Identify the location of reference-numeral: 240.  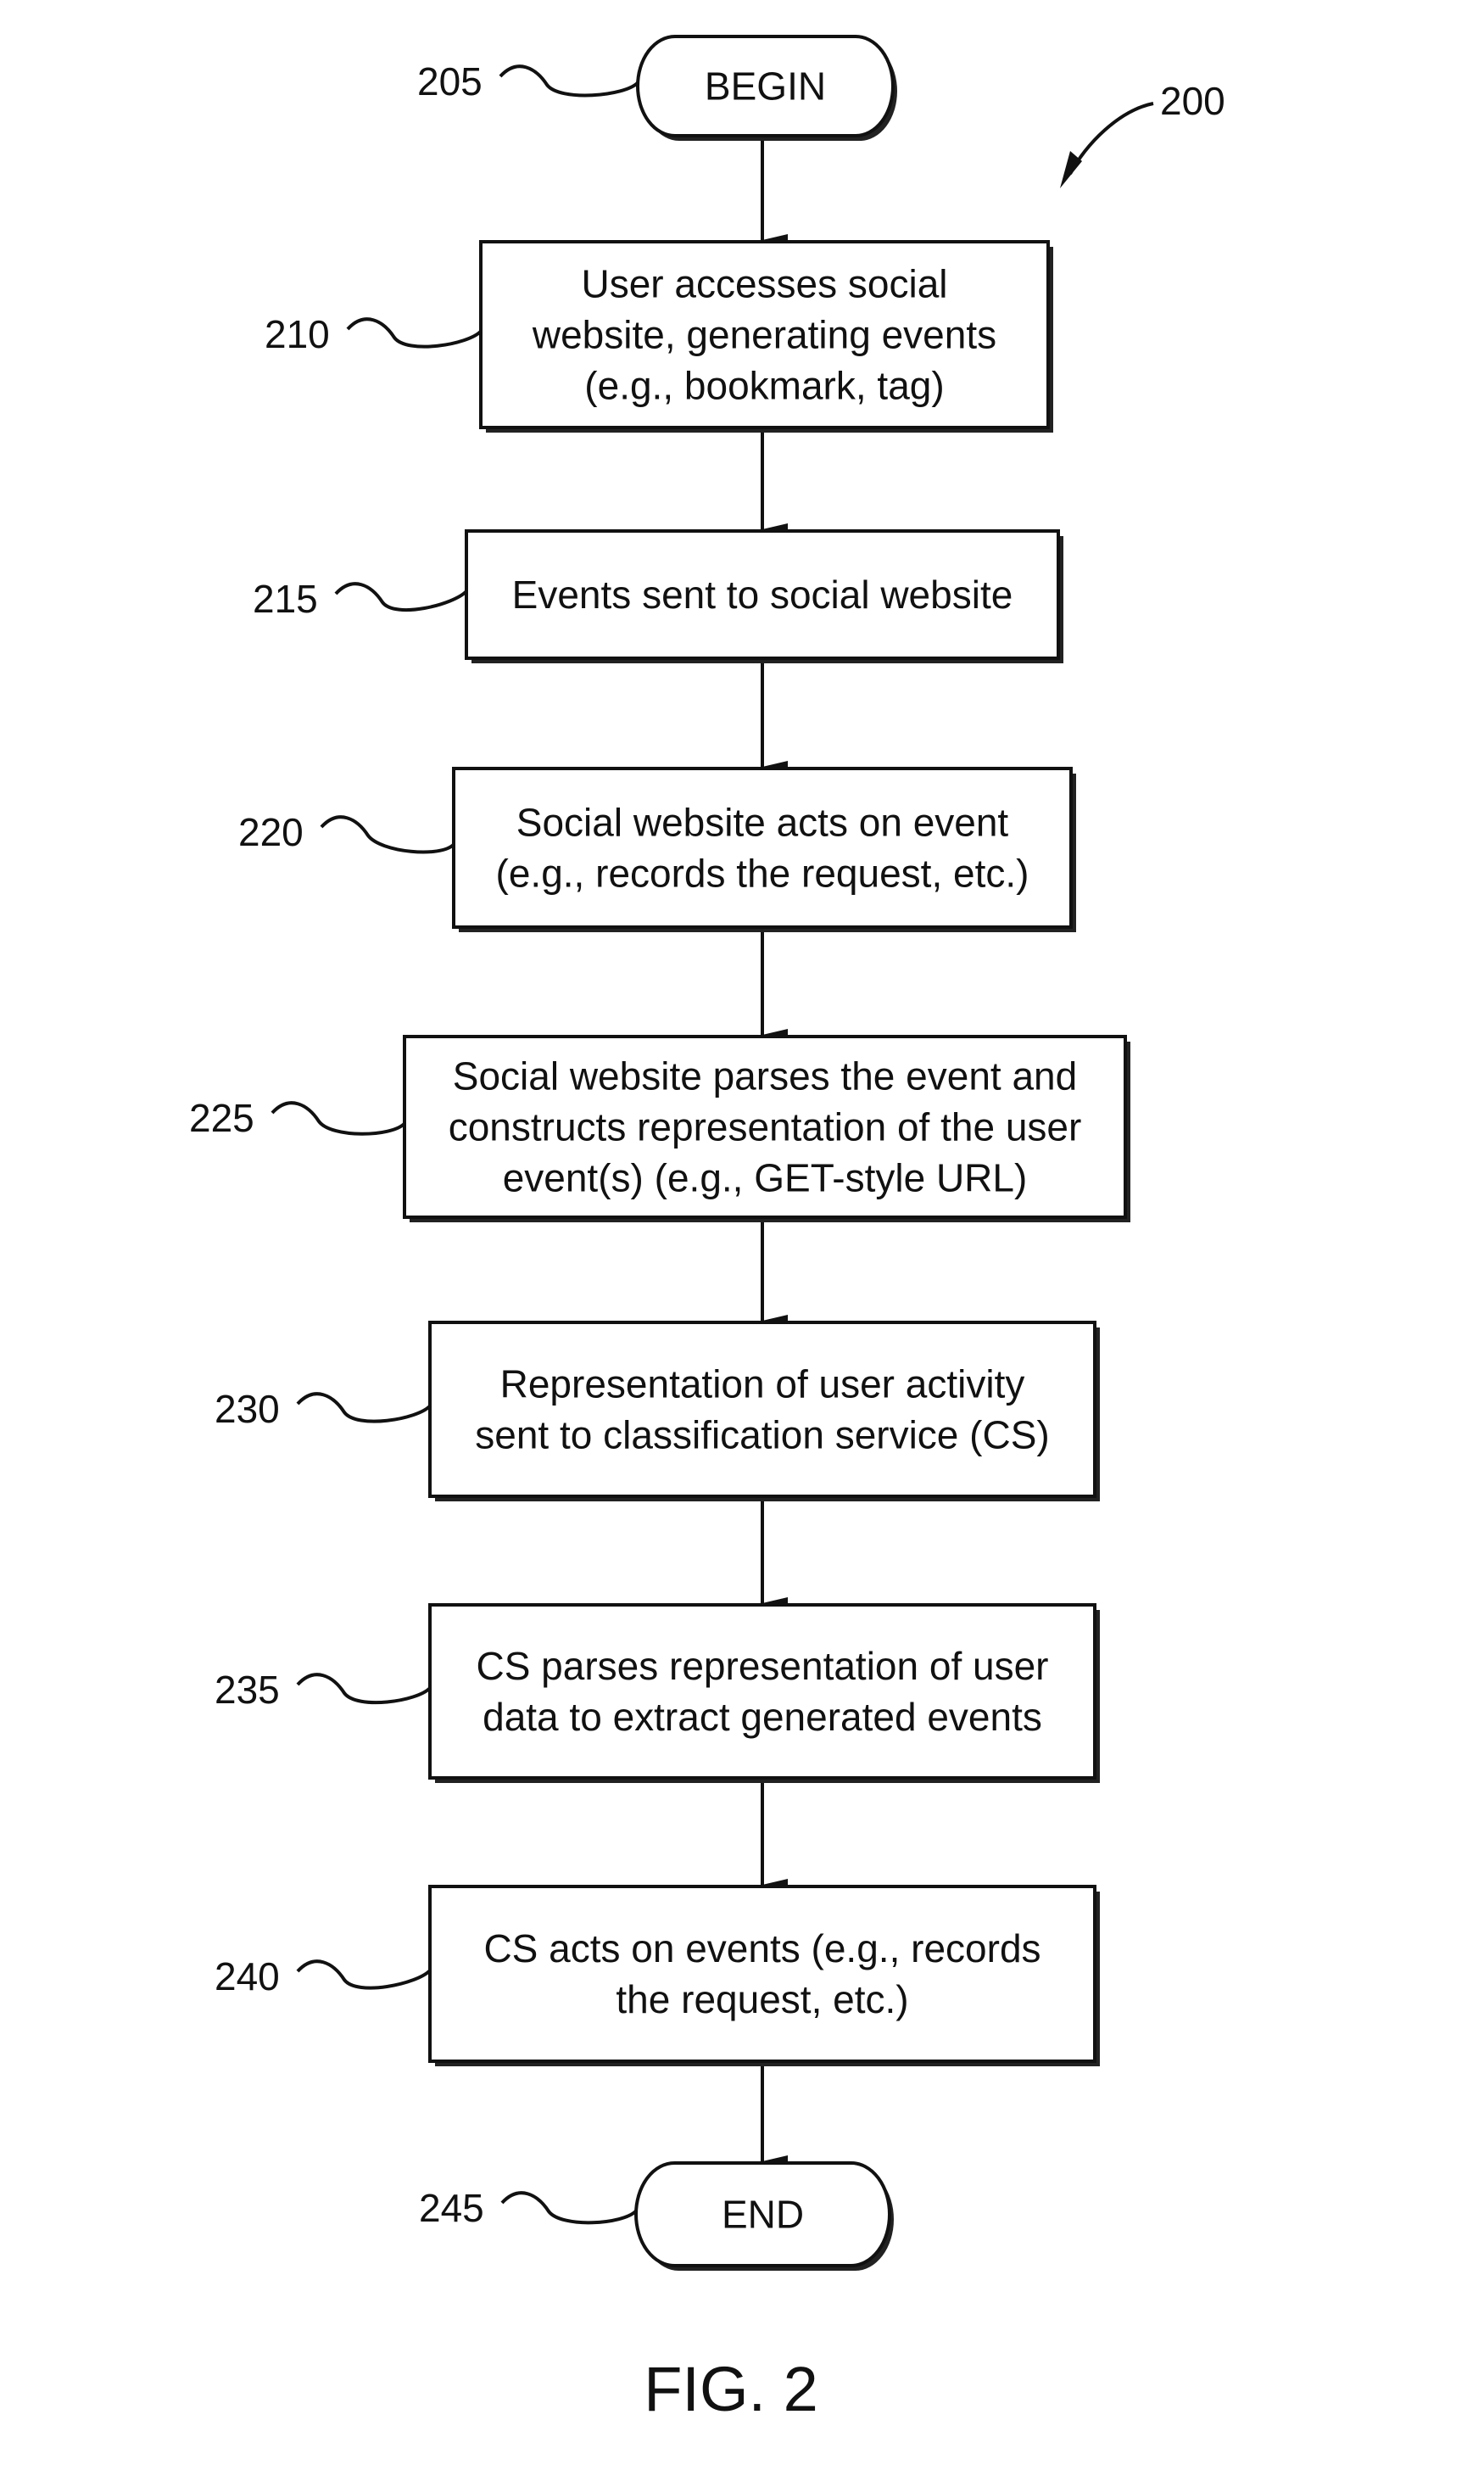
(248, 1976).